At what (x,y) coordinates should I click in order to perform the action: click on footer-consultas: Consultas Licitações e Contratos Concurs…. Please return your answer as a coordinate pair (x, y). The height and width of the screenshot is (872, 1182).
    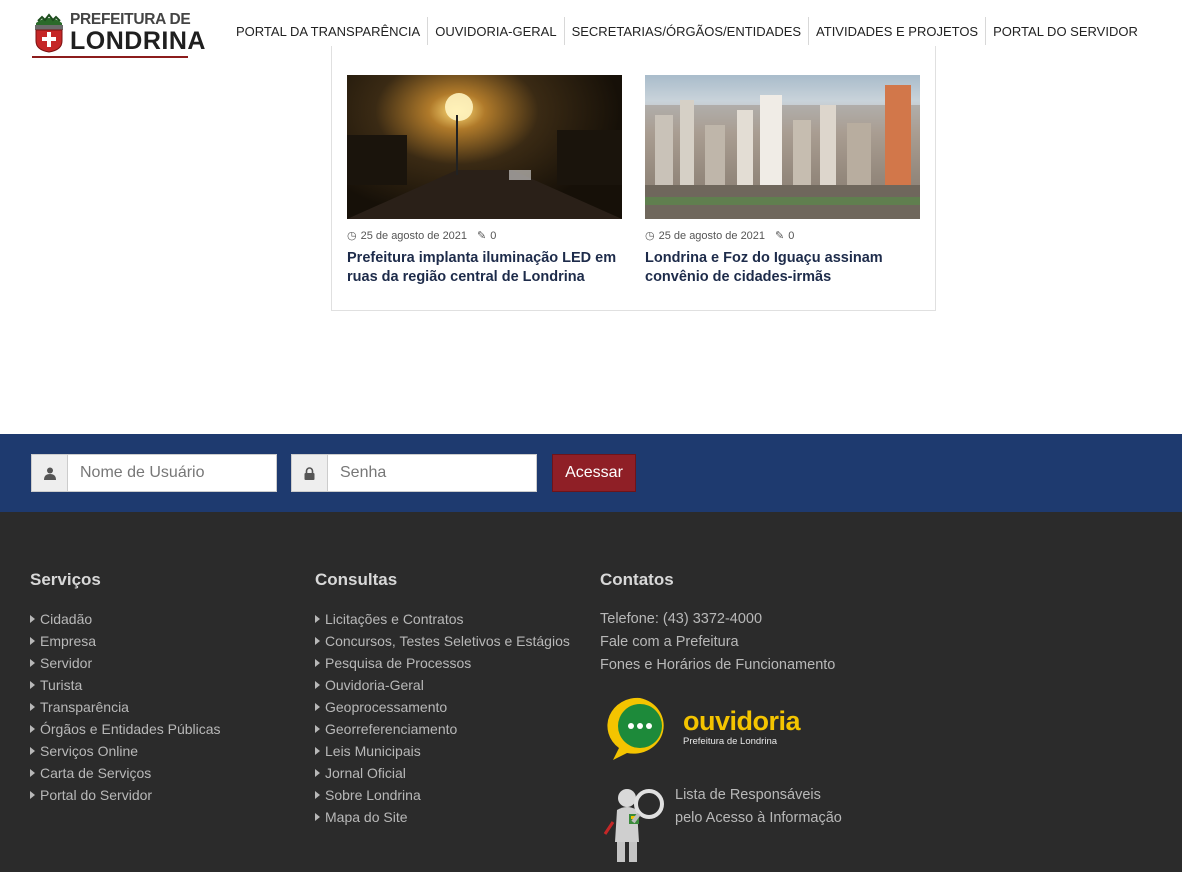
    Looking at the image, I should click on (442, 699).